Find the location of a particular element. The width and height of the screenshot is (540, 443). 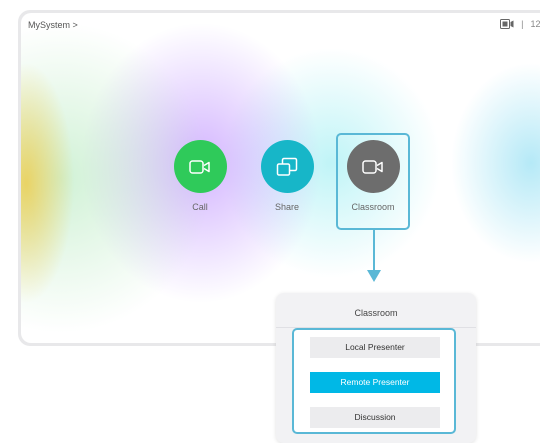

callout-arrow-head is located at coordinates (374, 276).